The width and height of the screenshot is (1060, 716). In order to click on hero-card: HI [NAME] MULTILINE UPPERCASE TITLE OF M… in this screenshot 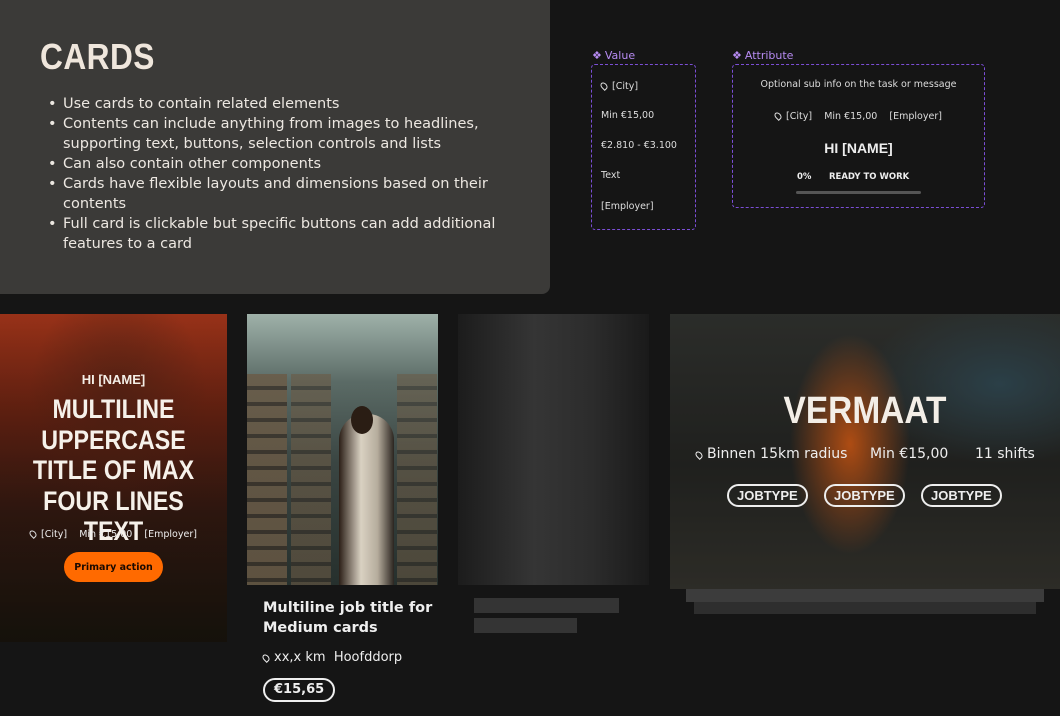, I will do `click(113, 478)`.